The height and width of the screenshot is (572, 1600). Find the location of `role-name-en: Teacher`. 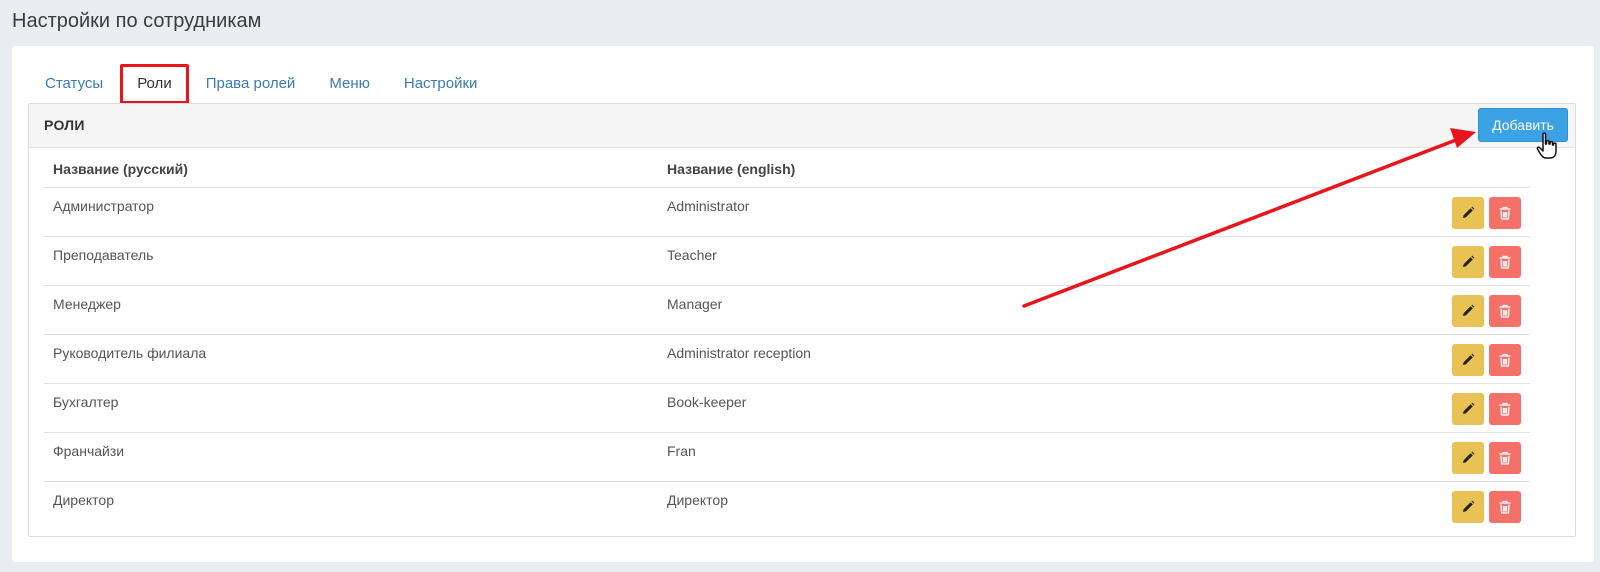

role-name-en: Teacher is located at coordinates (942, 261).